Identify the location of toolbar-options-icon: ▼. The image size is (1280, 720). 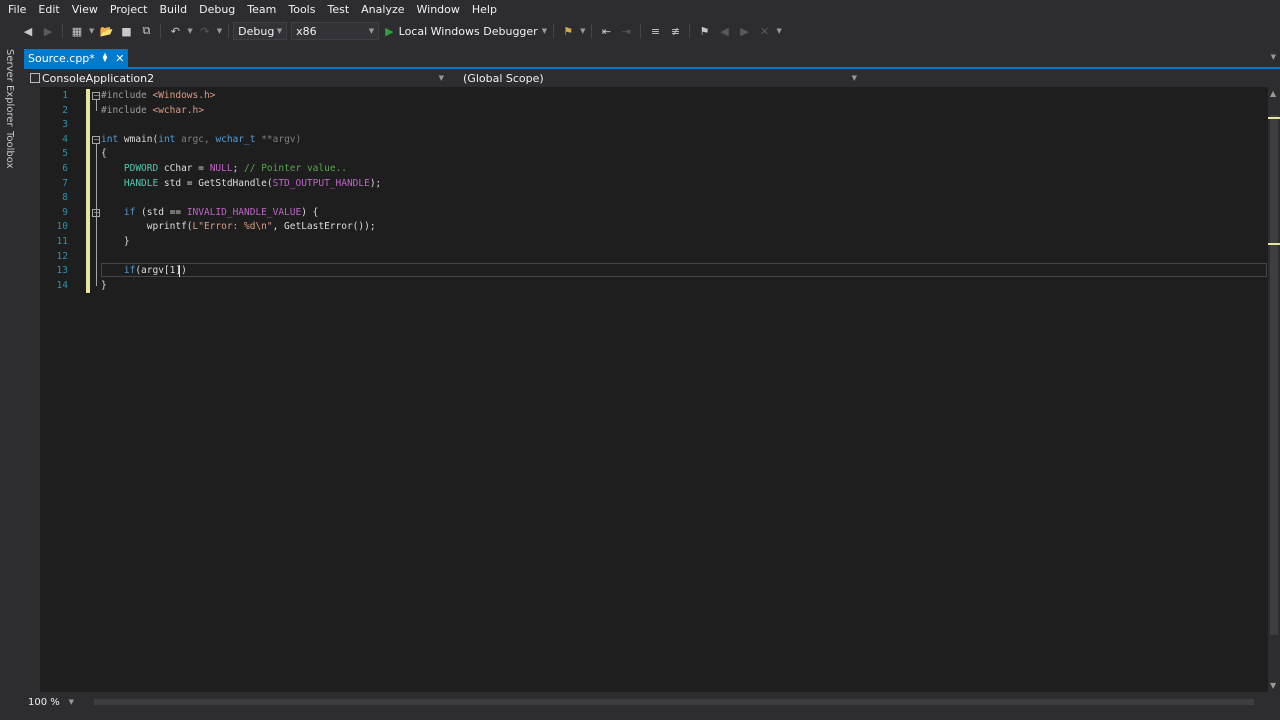
(778, 31).